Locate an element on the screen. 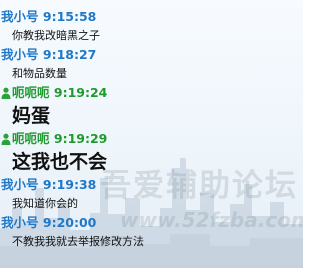  message-text: 不教我我就去举报修改方法 is located at coordinates (78, 241).